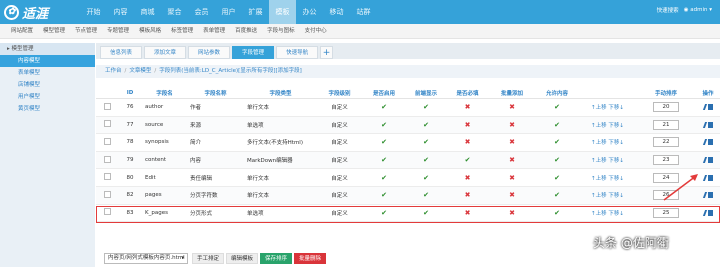  What do you see at coordinates (668, 10) in the screenshot?
I see `quick-search-link: 快速搜索` at bounding box center [668, 10].